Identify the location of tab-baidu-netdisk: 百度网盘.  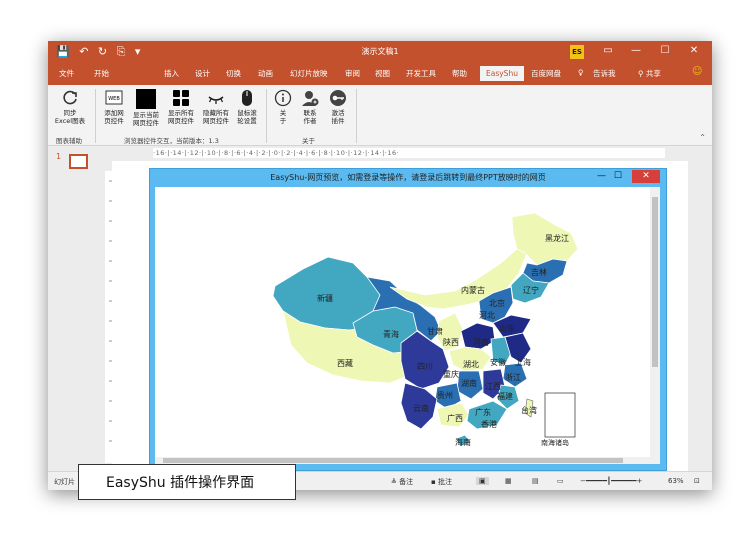
(546, 73).